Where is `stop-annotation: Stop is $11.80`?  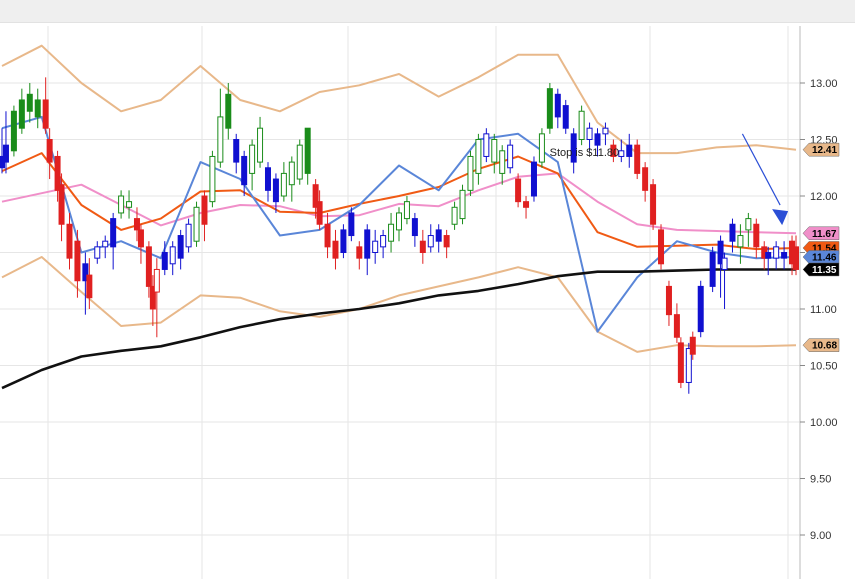
stop-annotation: Stop is $11.80 is located at coordinates (585, 153).